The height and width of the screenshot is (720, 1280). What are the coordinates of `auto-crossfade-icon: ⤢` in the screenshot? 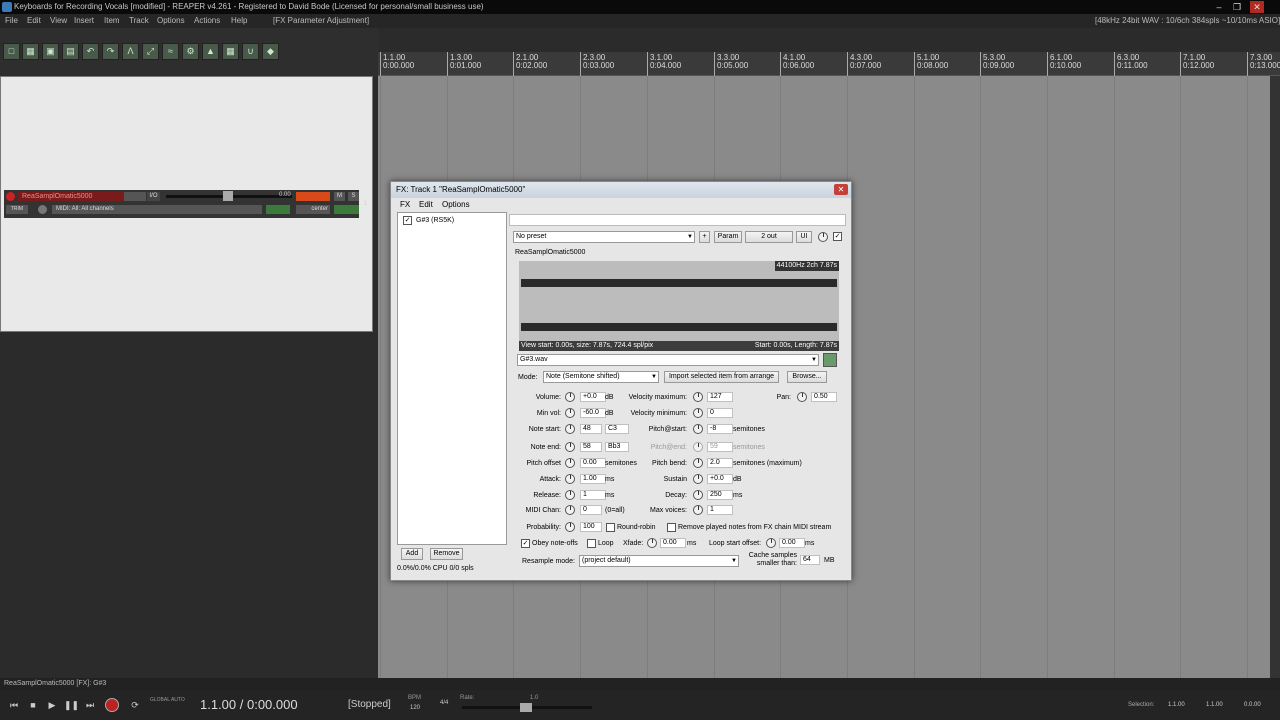 It's located at (150, 51).